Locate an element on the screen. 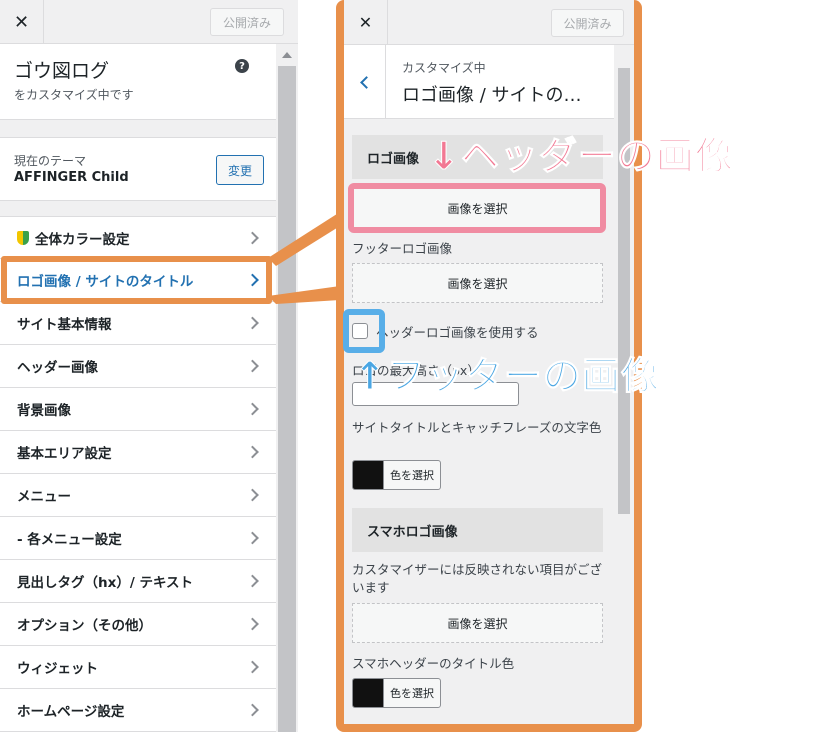  header-image-annotation: ↓ヘッダーの画像 is located at coordinates (581, 156).